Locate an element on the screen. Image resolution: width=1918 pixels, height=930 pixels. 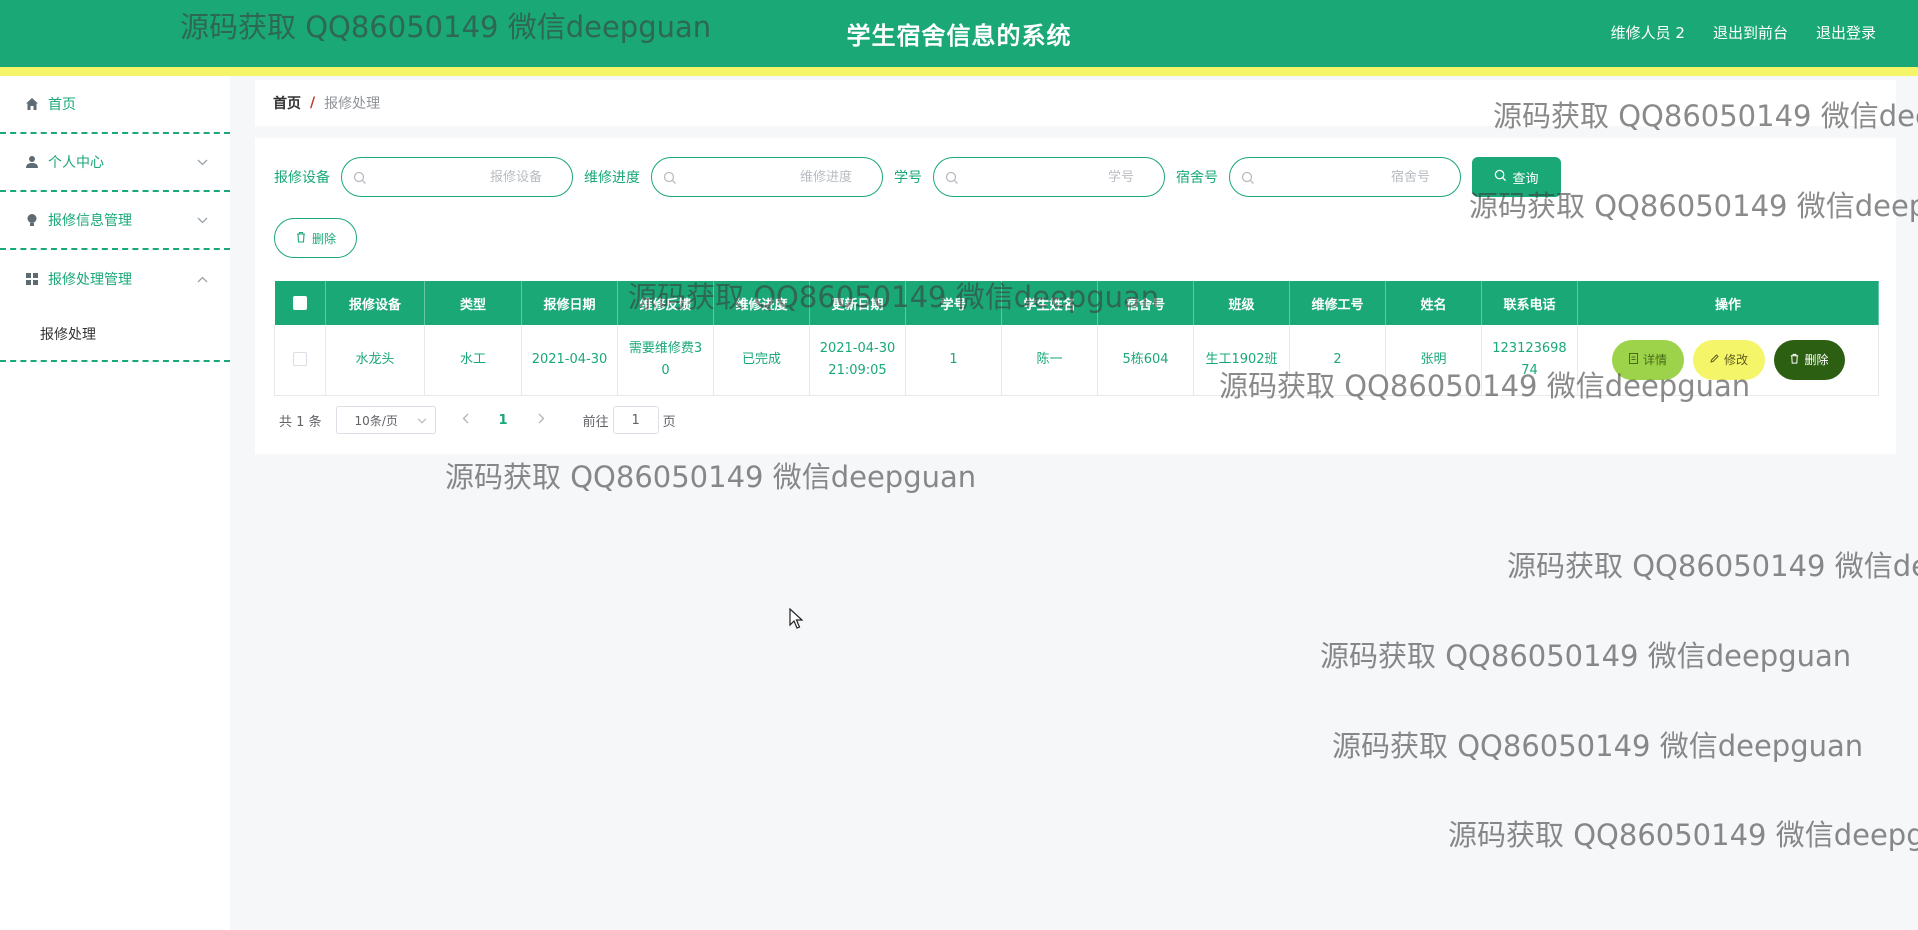
sidebar: 首页 个人中心 报修信息管理 报修处理管理 报修处理 is located at coordinates (115, 503).